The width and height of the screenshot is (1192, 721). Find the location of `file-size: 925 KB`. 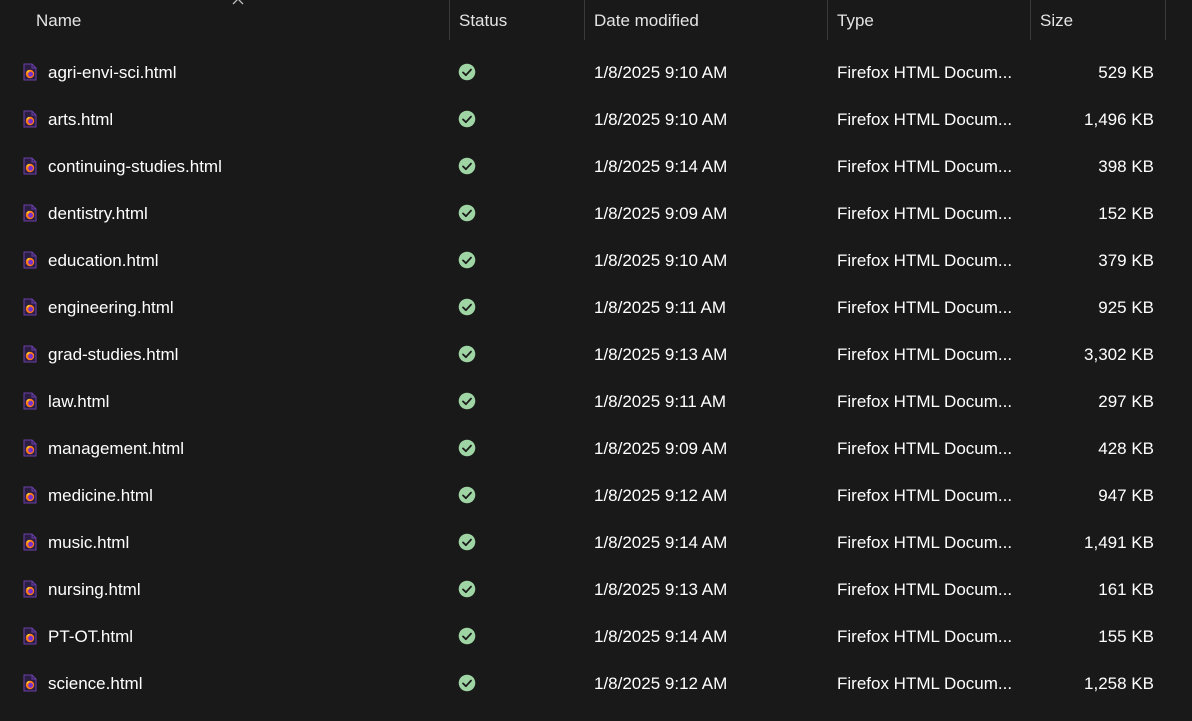

file-size: 925 KB is located at coordinates (1126, 307).